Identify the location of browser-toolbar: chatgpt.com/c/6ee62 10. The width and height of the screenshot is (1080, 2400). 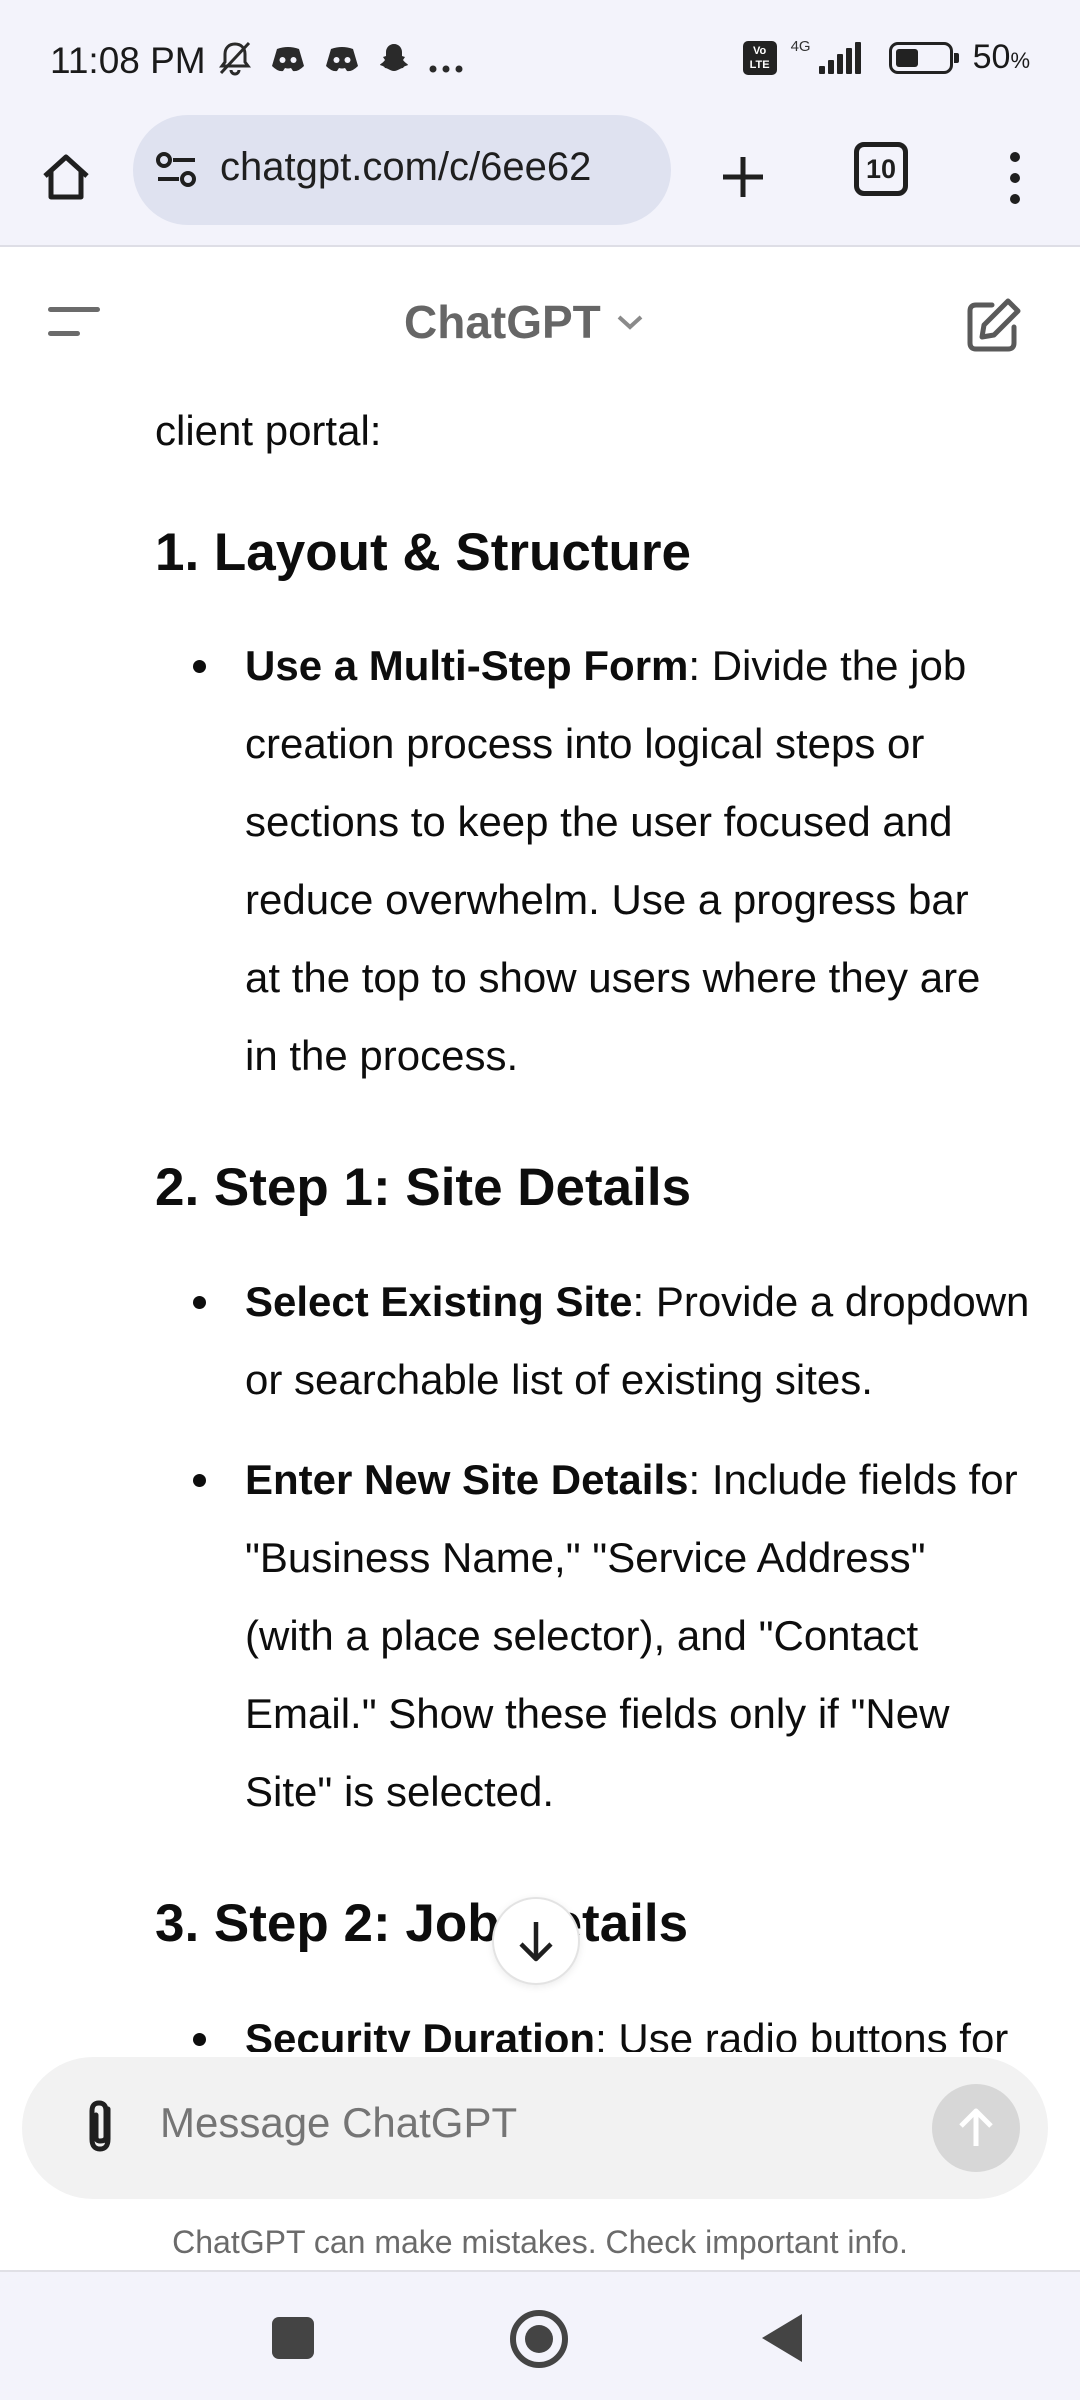
(540, 181).